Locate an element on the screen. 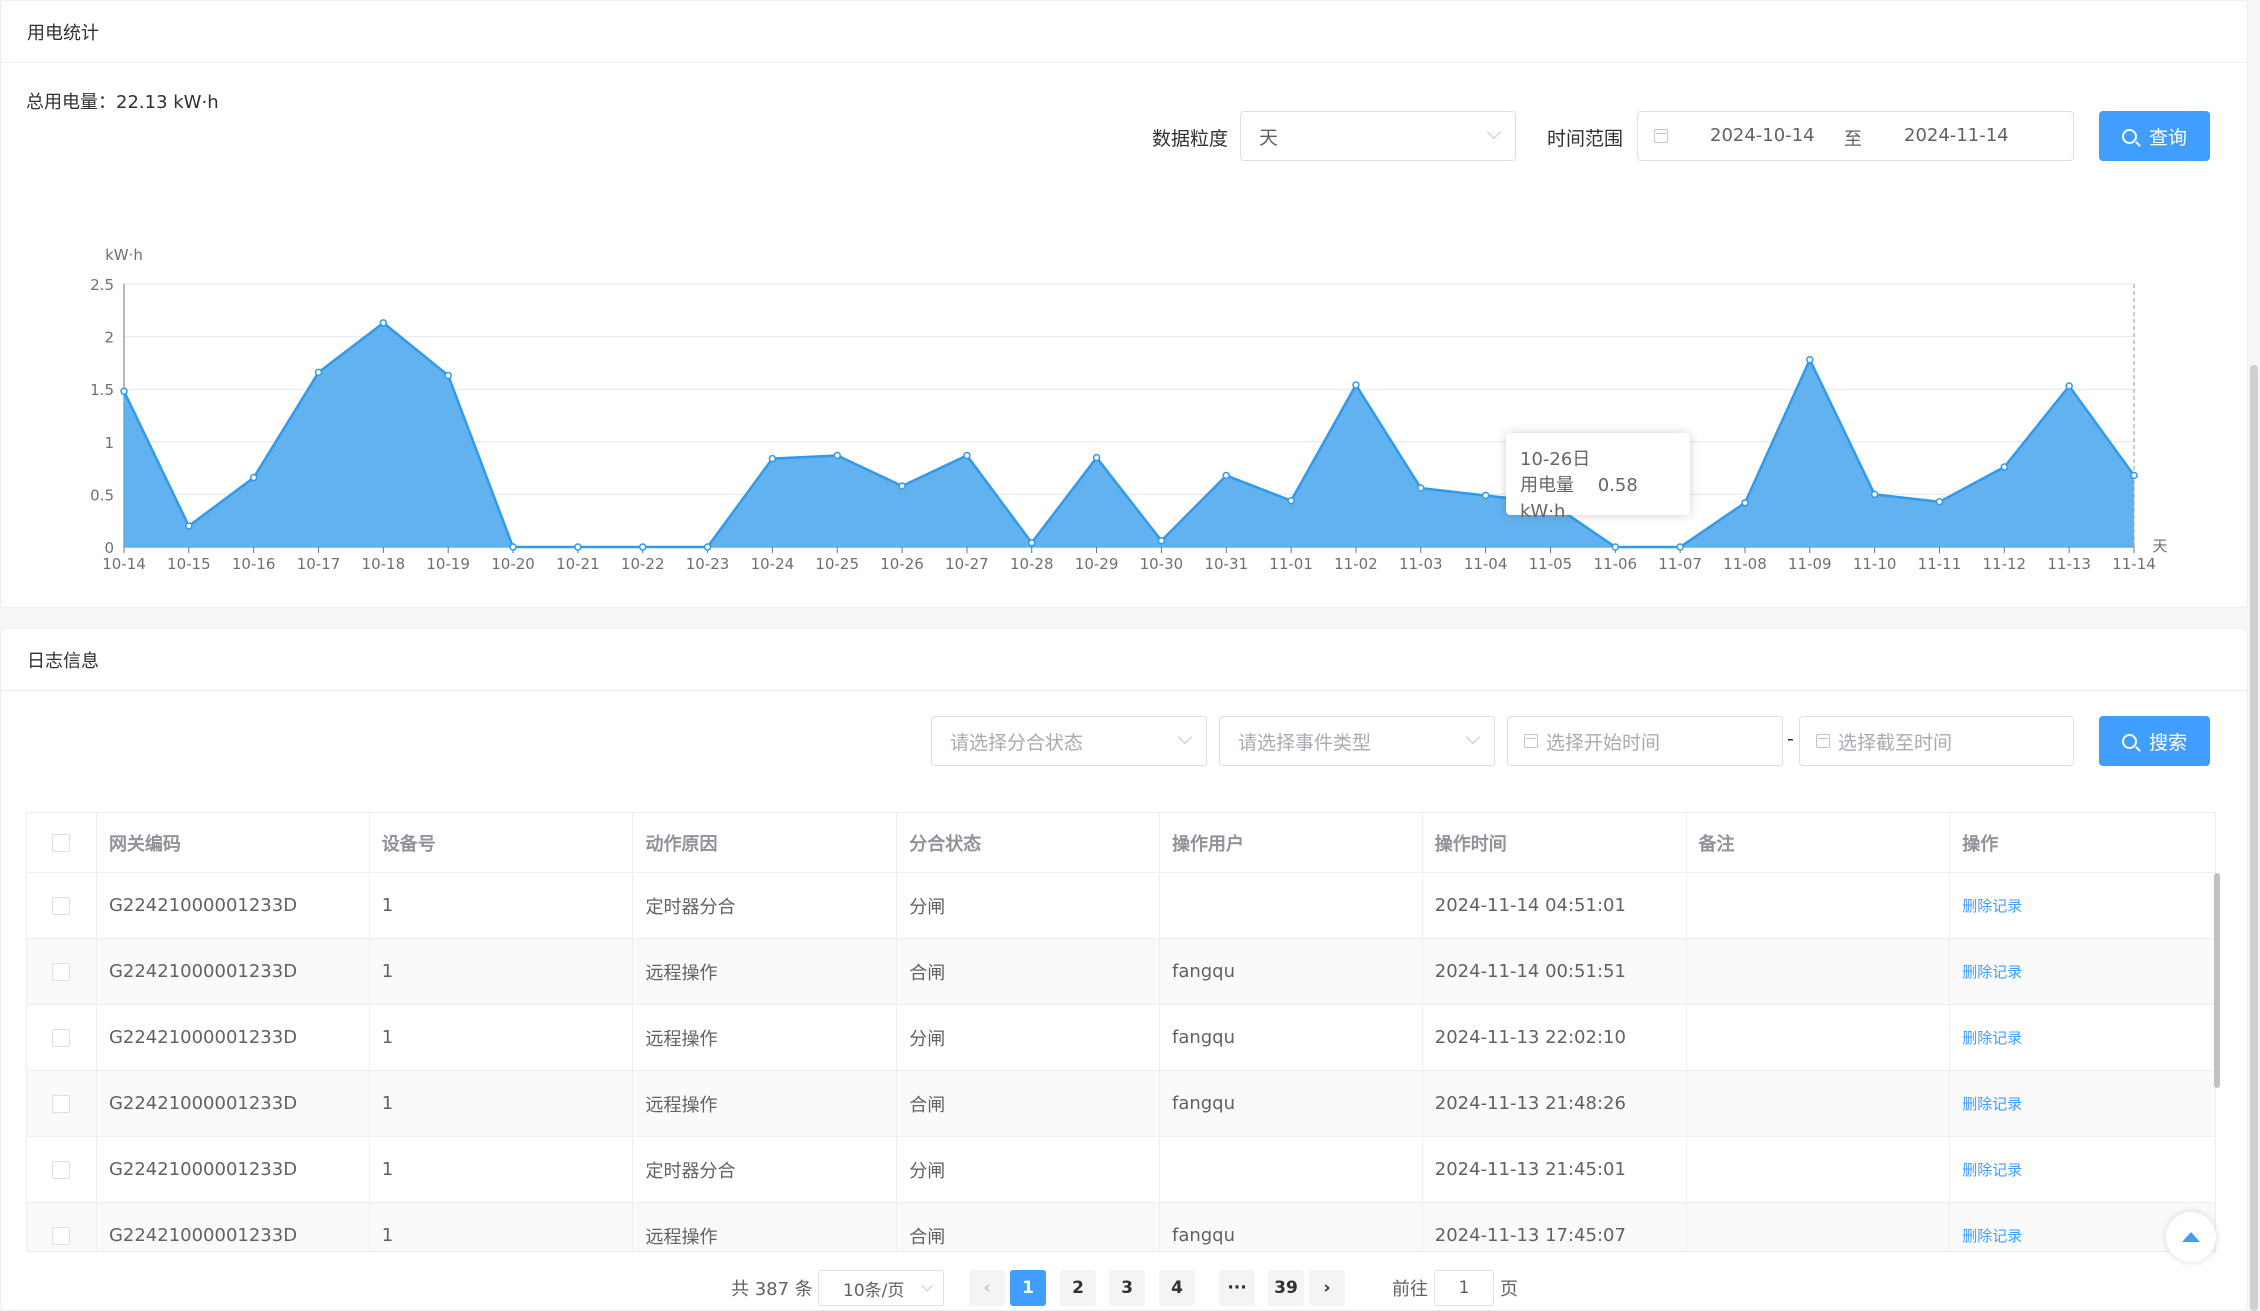  cell-state: 合闸 is located at coordinates (1028, 1227).